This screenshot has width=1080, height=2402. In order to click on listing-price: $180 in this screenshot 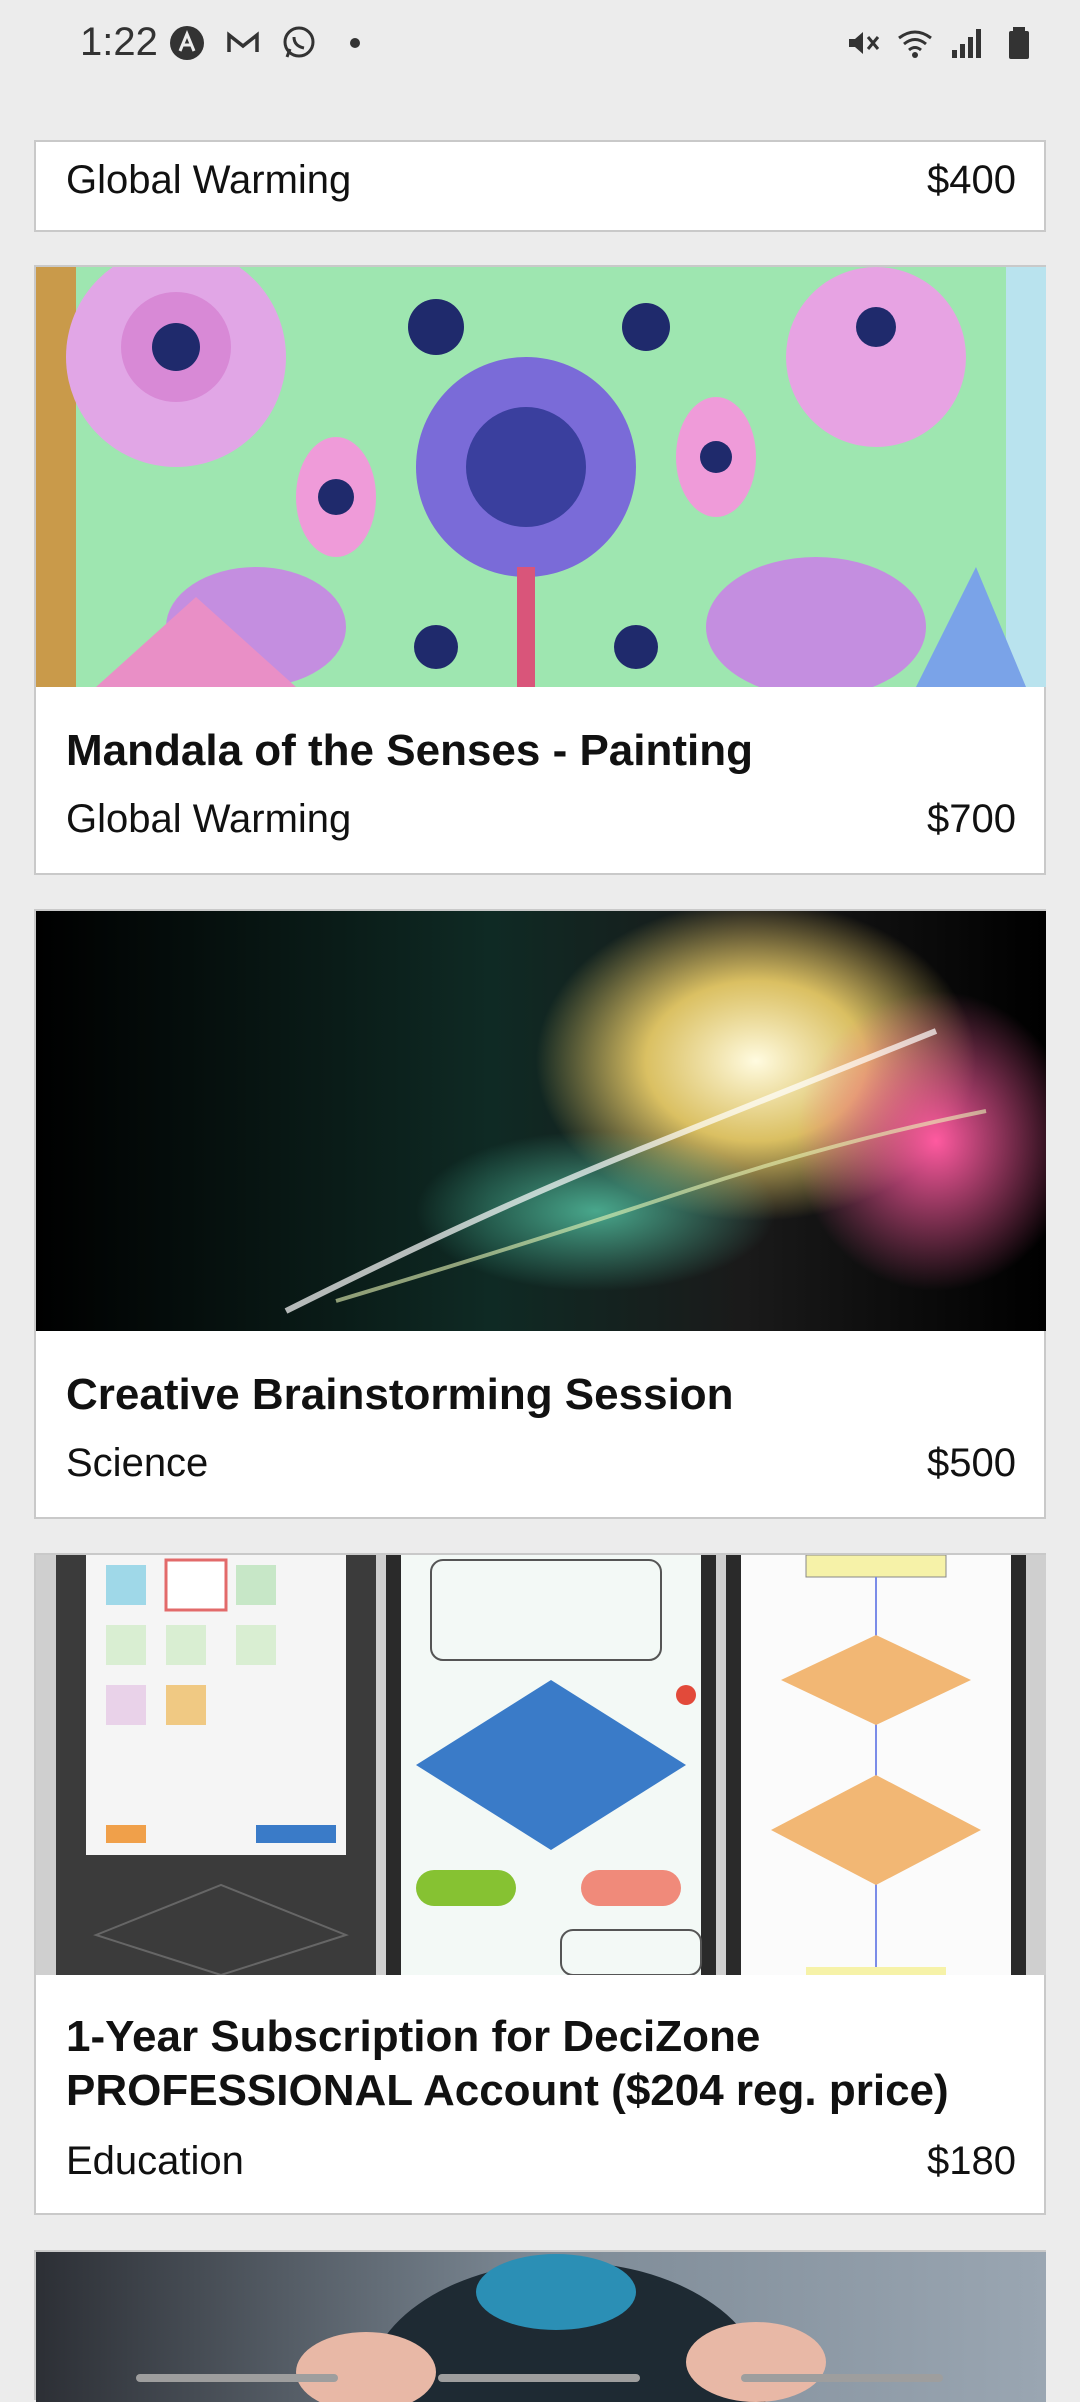, I will do `click(971, 2161)`.